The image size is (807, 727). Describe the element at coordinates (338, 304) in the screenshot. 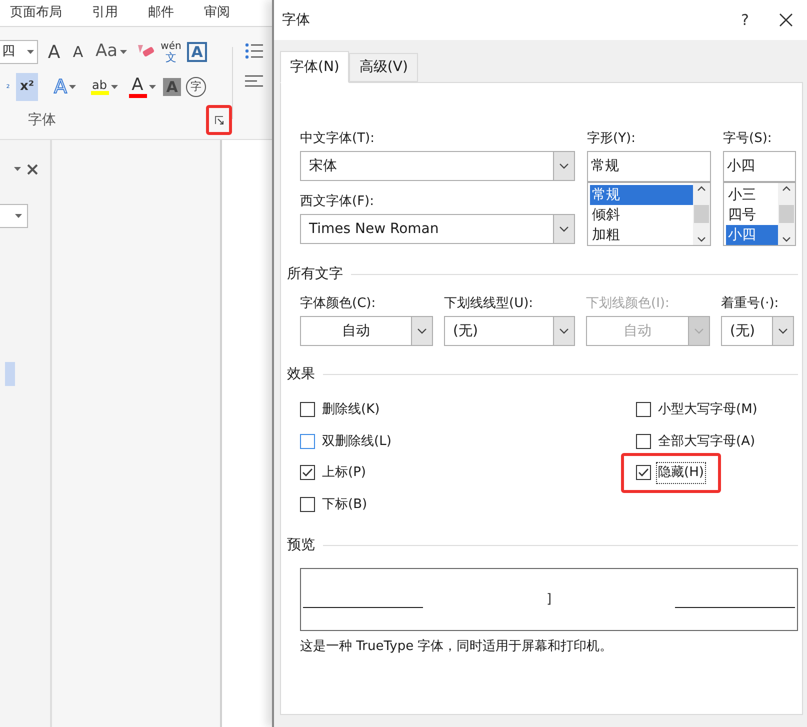

I see `field-label: 字体颜色(C):` at that location.